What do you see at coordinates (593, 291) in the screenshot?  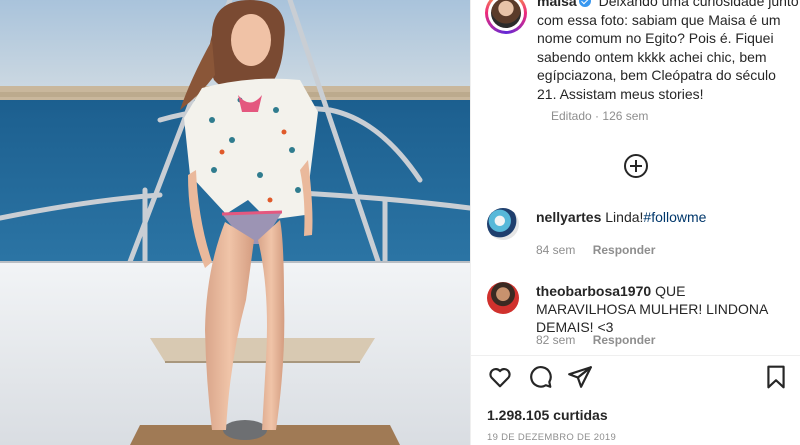 I see `comment-username: theobarbosa1970` at bounding box center [593, 291].